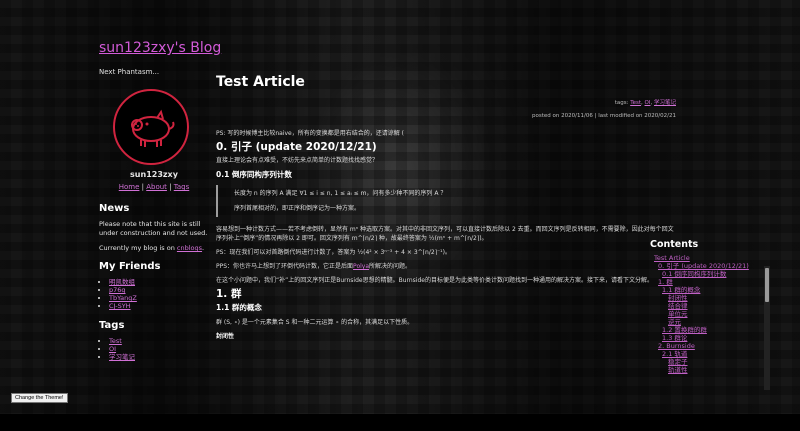 This screenshot has height=431, width=800. Describe the element at coordinates (254, 174) in the screenshot. I see `section-heading-0-1: 0.1 倒序同构序列计数` at that location.